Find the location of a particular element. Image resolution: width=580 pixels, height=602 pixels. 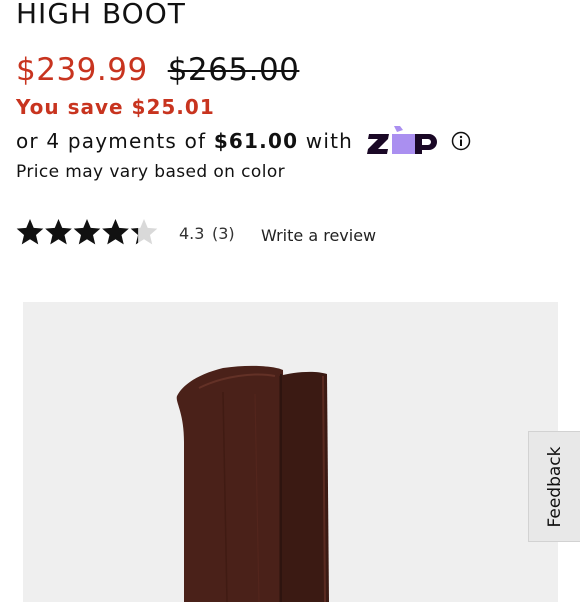

current-price: $239.99 is located at coordinates (82, 70).